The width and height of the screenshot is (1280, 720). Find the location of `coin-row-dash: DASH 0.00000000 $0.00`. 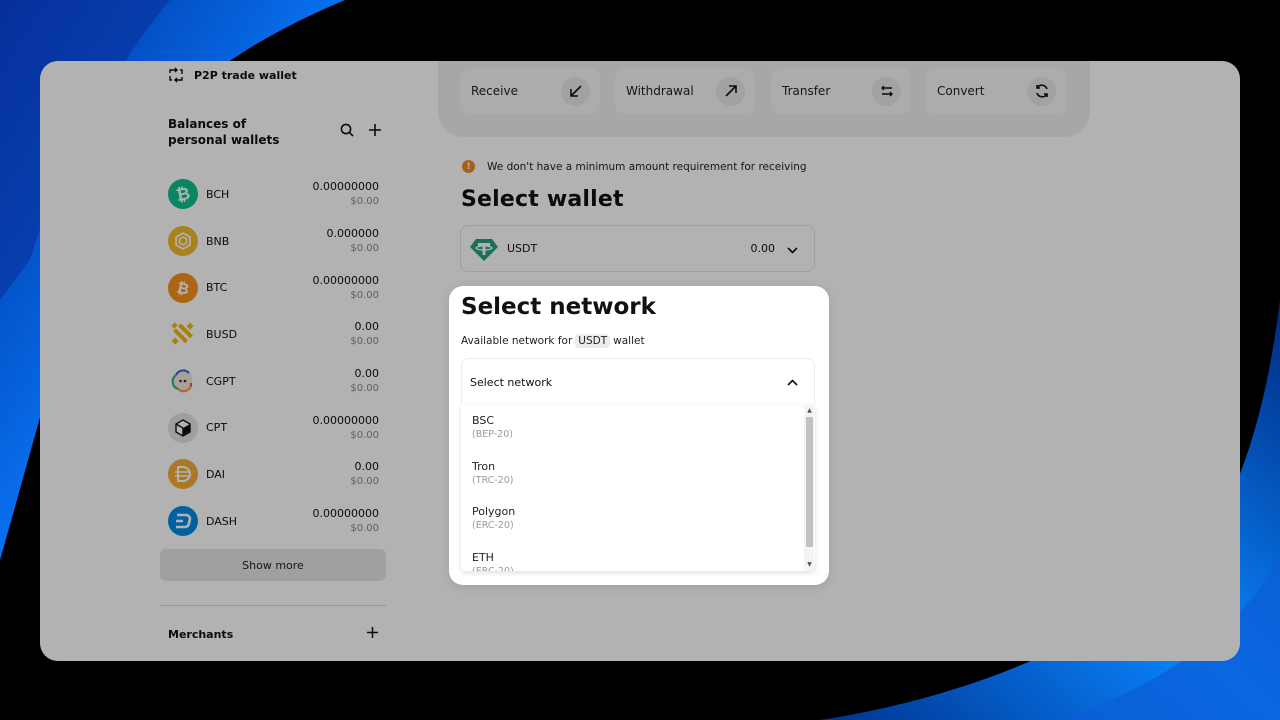

coin-row-dash: DASH 0.00000000 $0.00 is located at coordinates (273, 521).